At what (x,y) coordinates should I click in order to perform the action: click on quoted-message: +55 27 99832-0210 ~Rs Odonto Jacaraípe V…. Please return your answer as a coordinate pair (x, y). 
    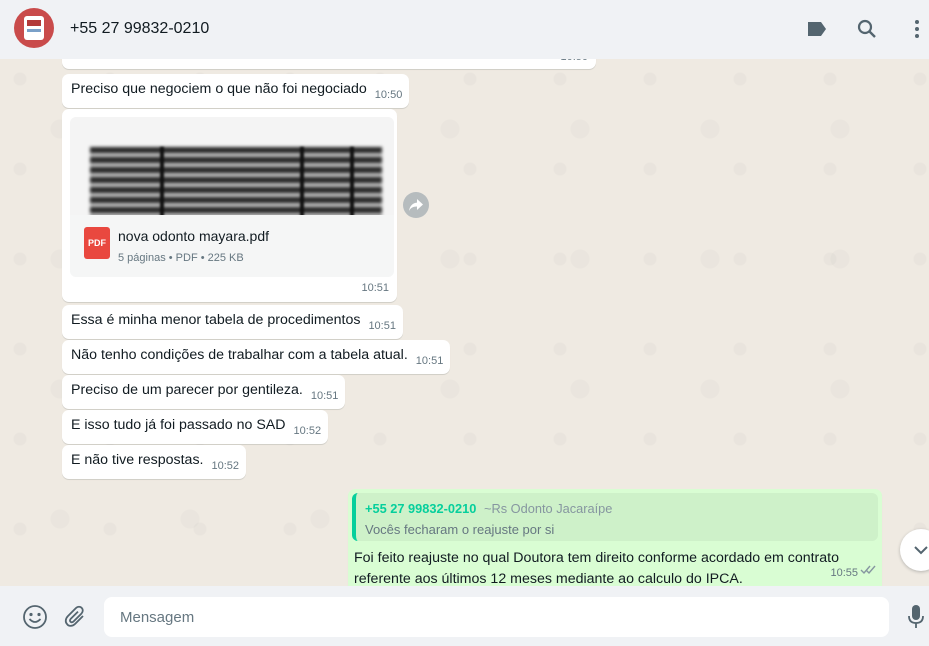
    Looking at the image, I should click on (615, 517).